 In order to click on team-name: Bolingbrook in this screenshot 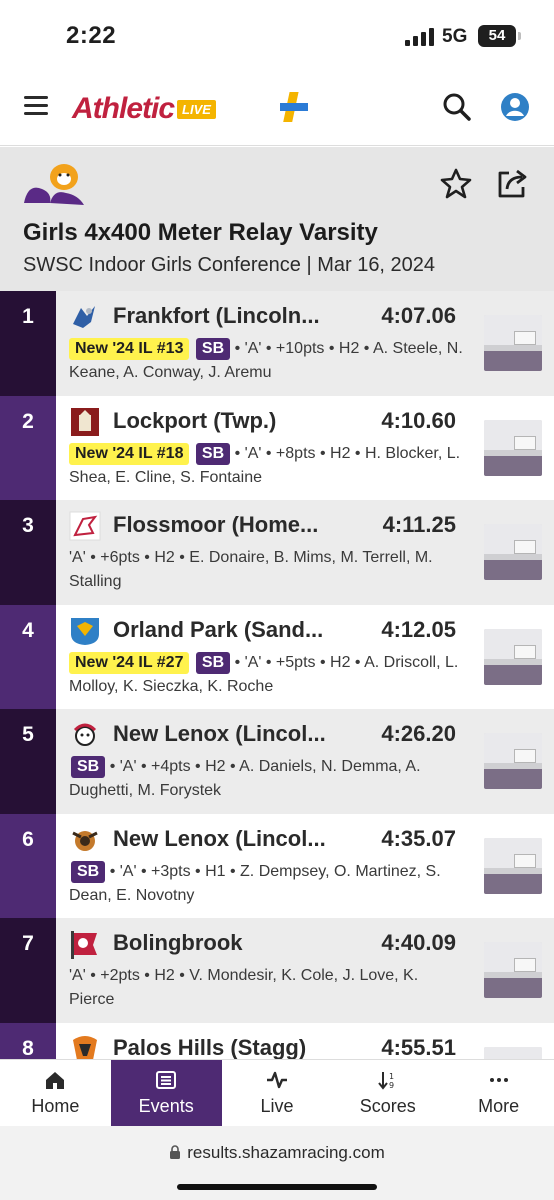, I will do `click(231, 943)`.